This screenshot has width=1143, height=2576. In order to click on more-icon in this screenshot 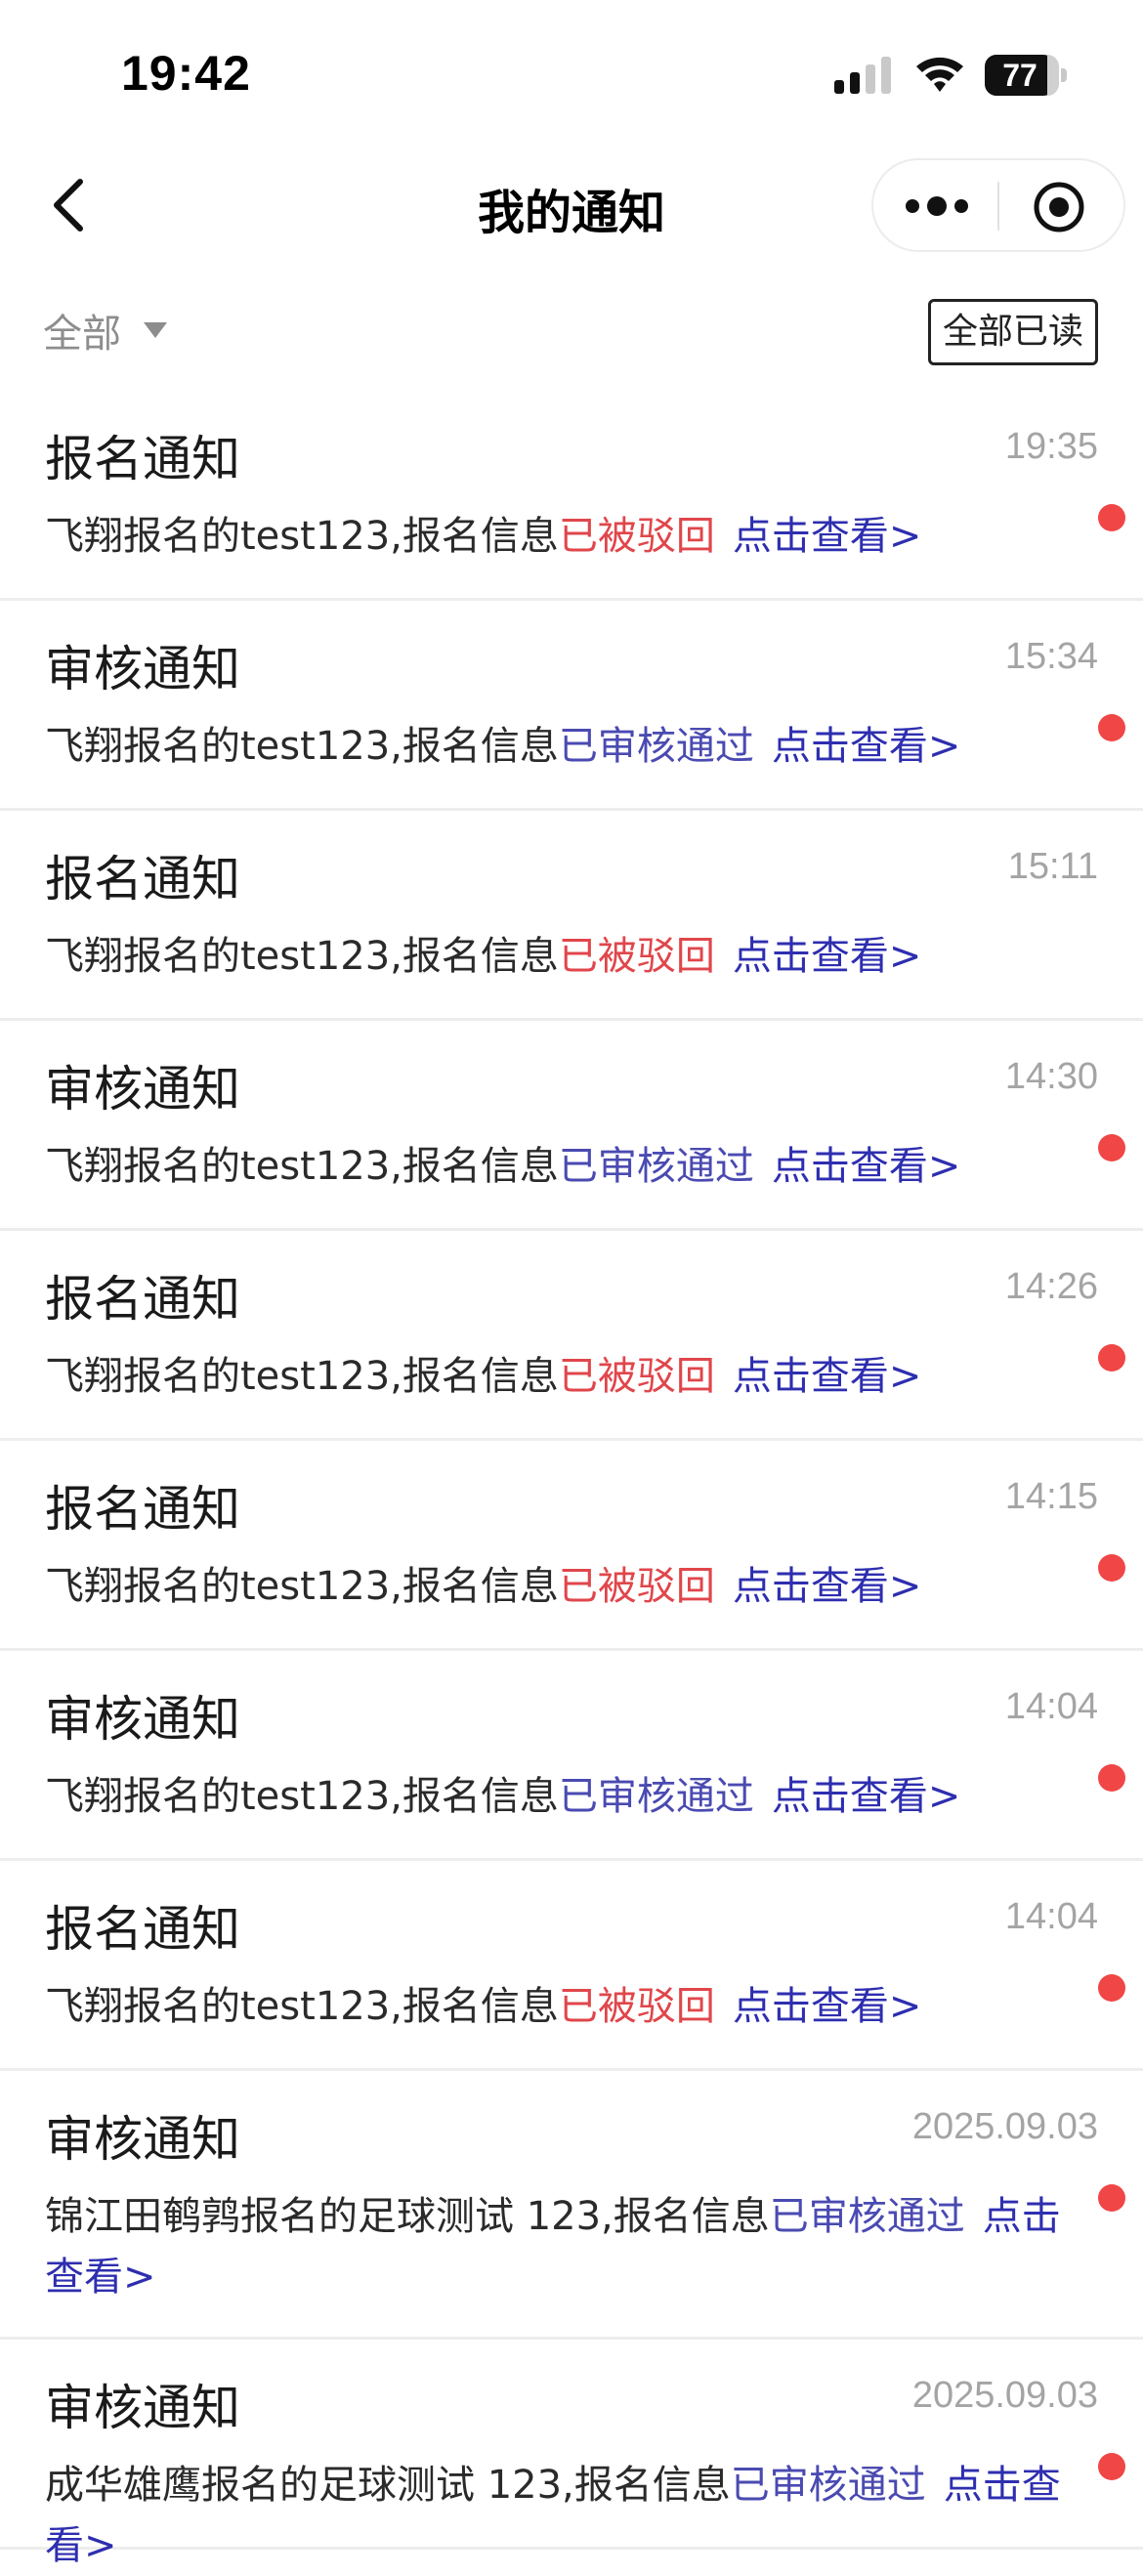, I will do `click(937, 206)`.